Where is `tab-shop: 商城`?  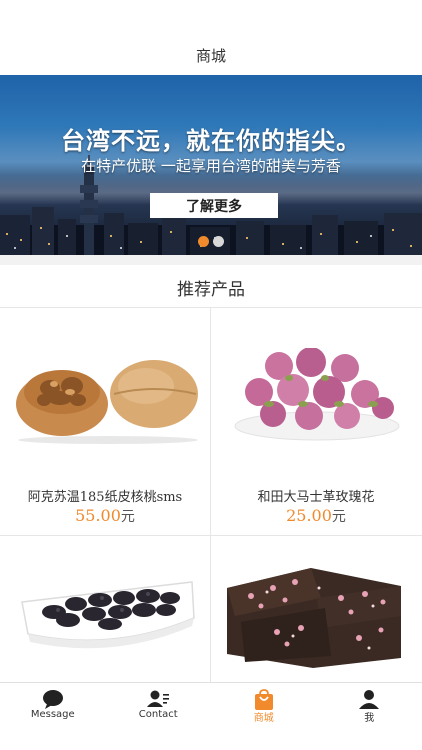
tab-shop: 商城 is located at coordinates (264, 716).